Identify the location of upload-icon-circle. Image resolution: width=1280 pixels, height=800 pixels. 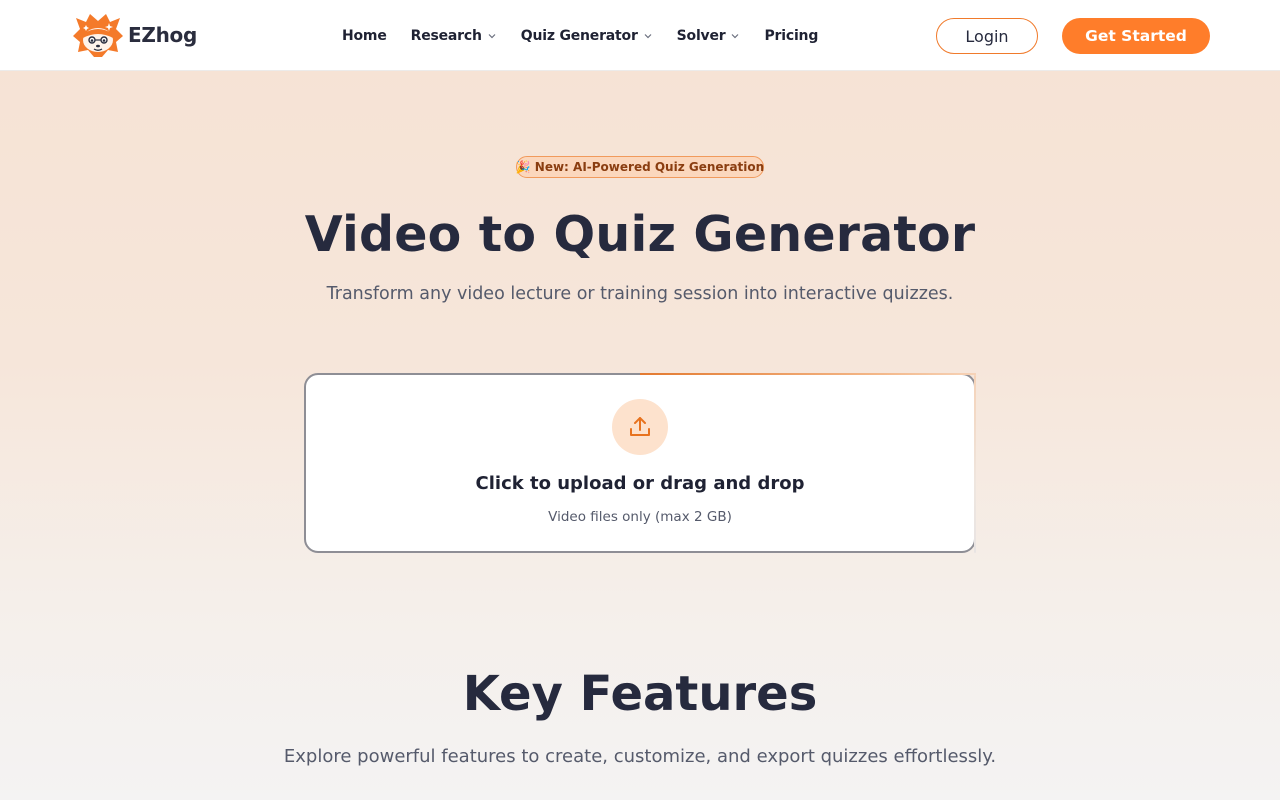
(640, 427).